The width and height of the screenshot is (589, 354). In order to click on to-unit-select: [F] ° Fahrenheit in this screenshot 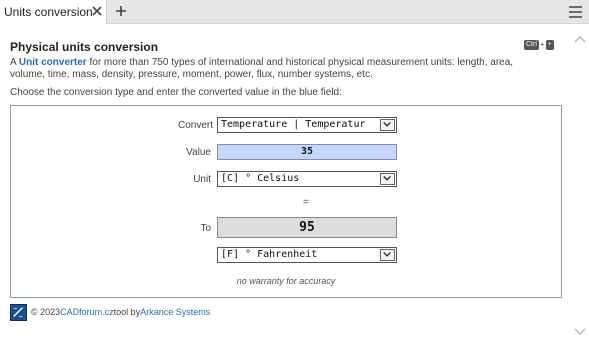, I will do `click(307, 255)`.